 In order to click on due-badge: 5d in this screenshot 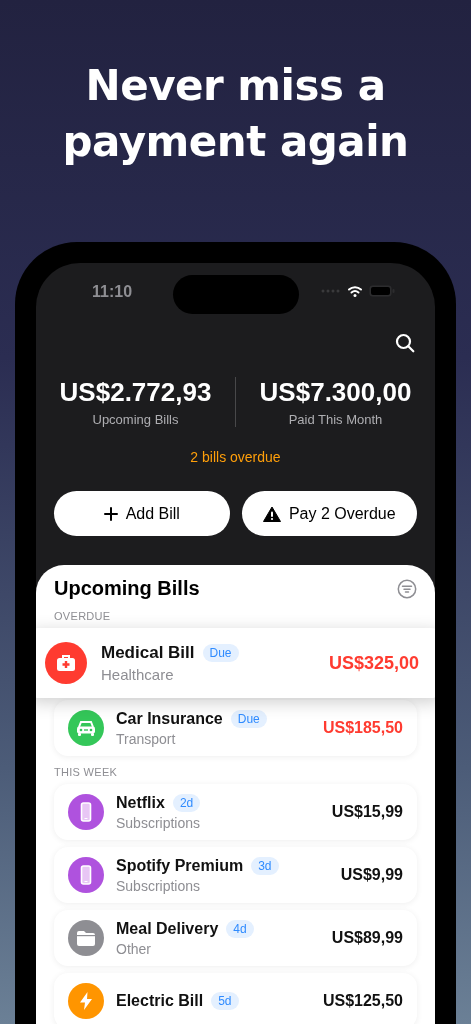, I will do `click(225, 1001)`.